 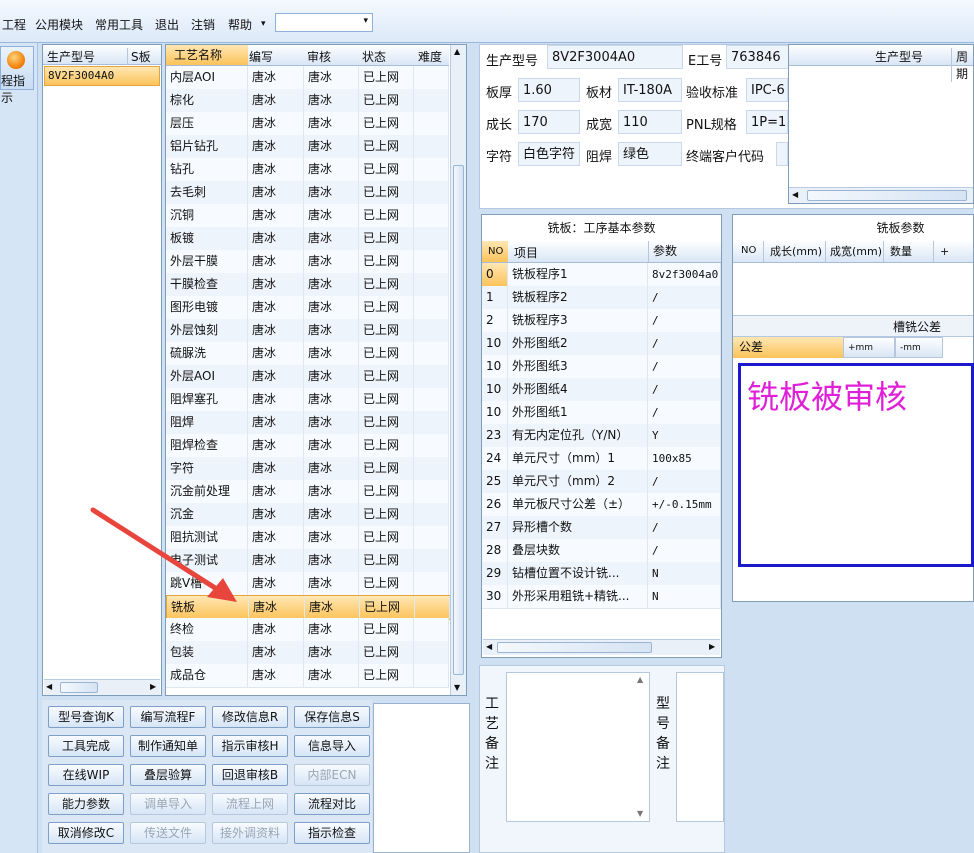 What do you see at coordinates (574, 647) in the screenshot?
I see `params-hscroll-thumb` at bounding box center [574, 647].